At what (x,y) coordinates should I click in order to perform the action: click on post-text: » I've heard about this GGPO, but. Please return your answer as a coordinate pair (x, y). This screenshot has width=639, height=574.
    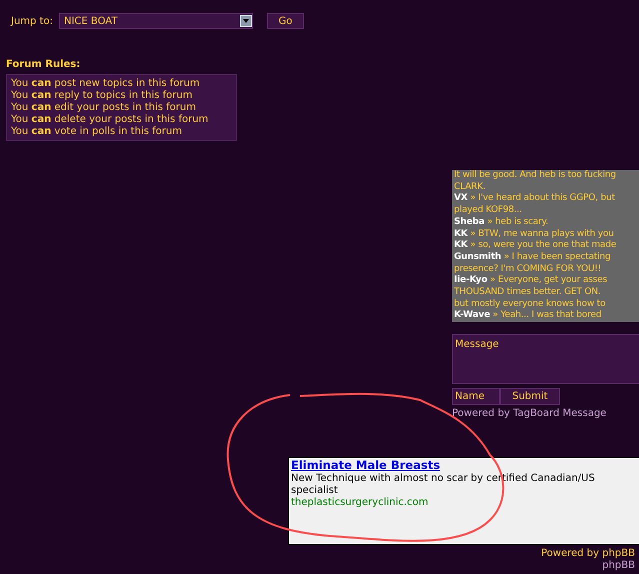
    Looking at the image, I should click on (542, 198).